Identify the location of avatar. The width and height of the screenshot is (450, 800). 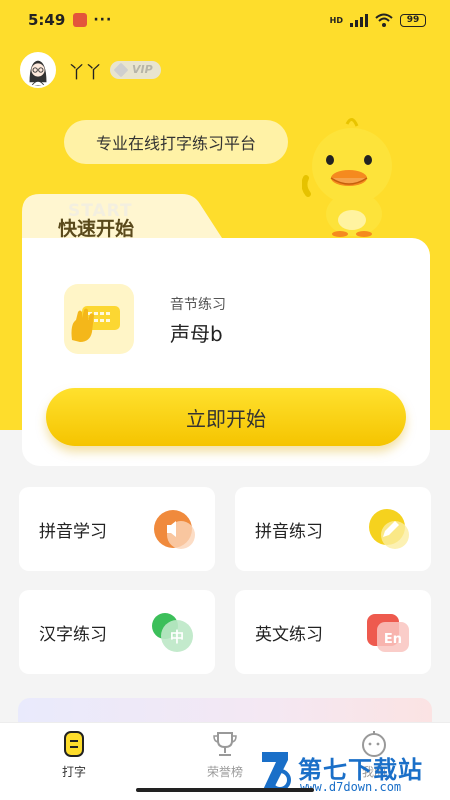
(38, 70).